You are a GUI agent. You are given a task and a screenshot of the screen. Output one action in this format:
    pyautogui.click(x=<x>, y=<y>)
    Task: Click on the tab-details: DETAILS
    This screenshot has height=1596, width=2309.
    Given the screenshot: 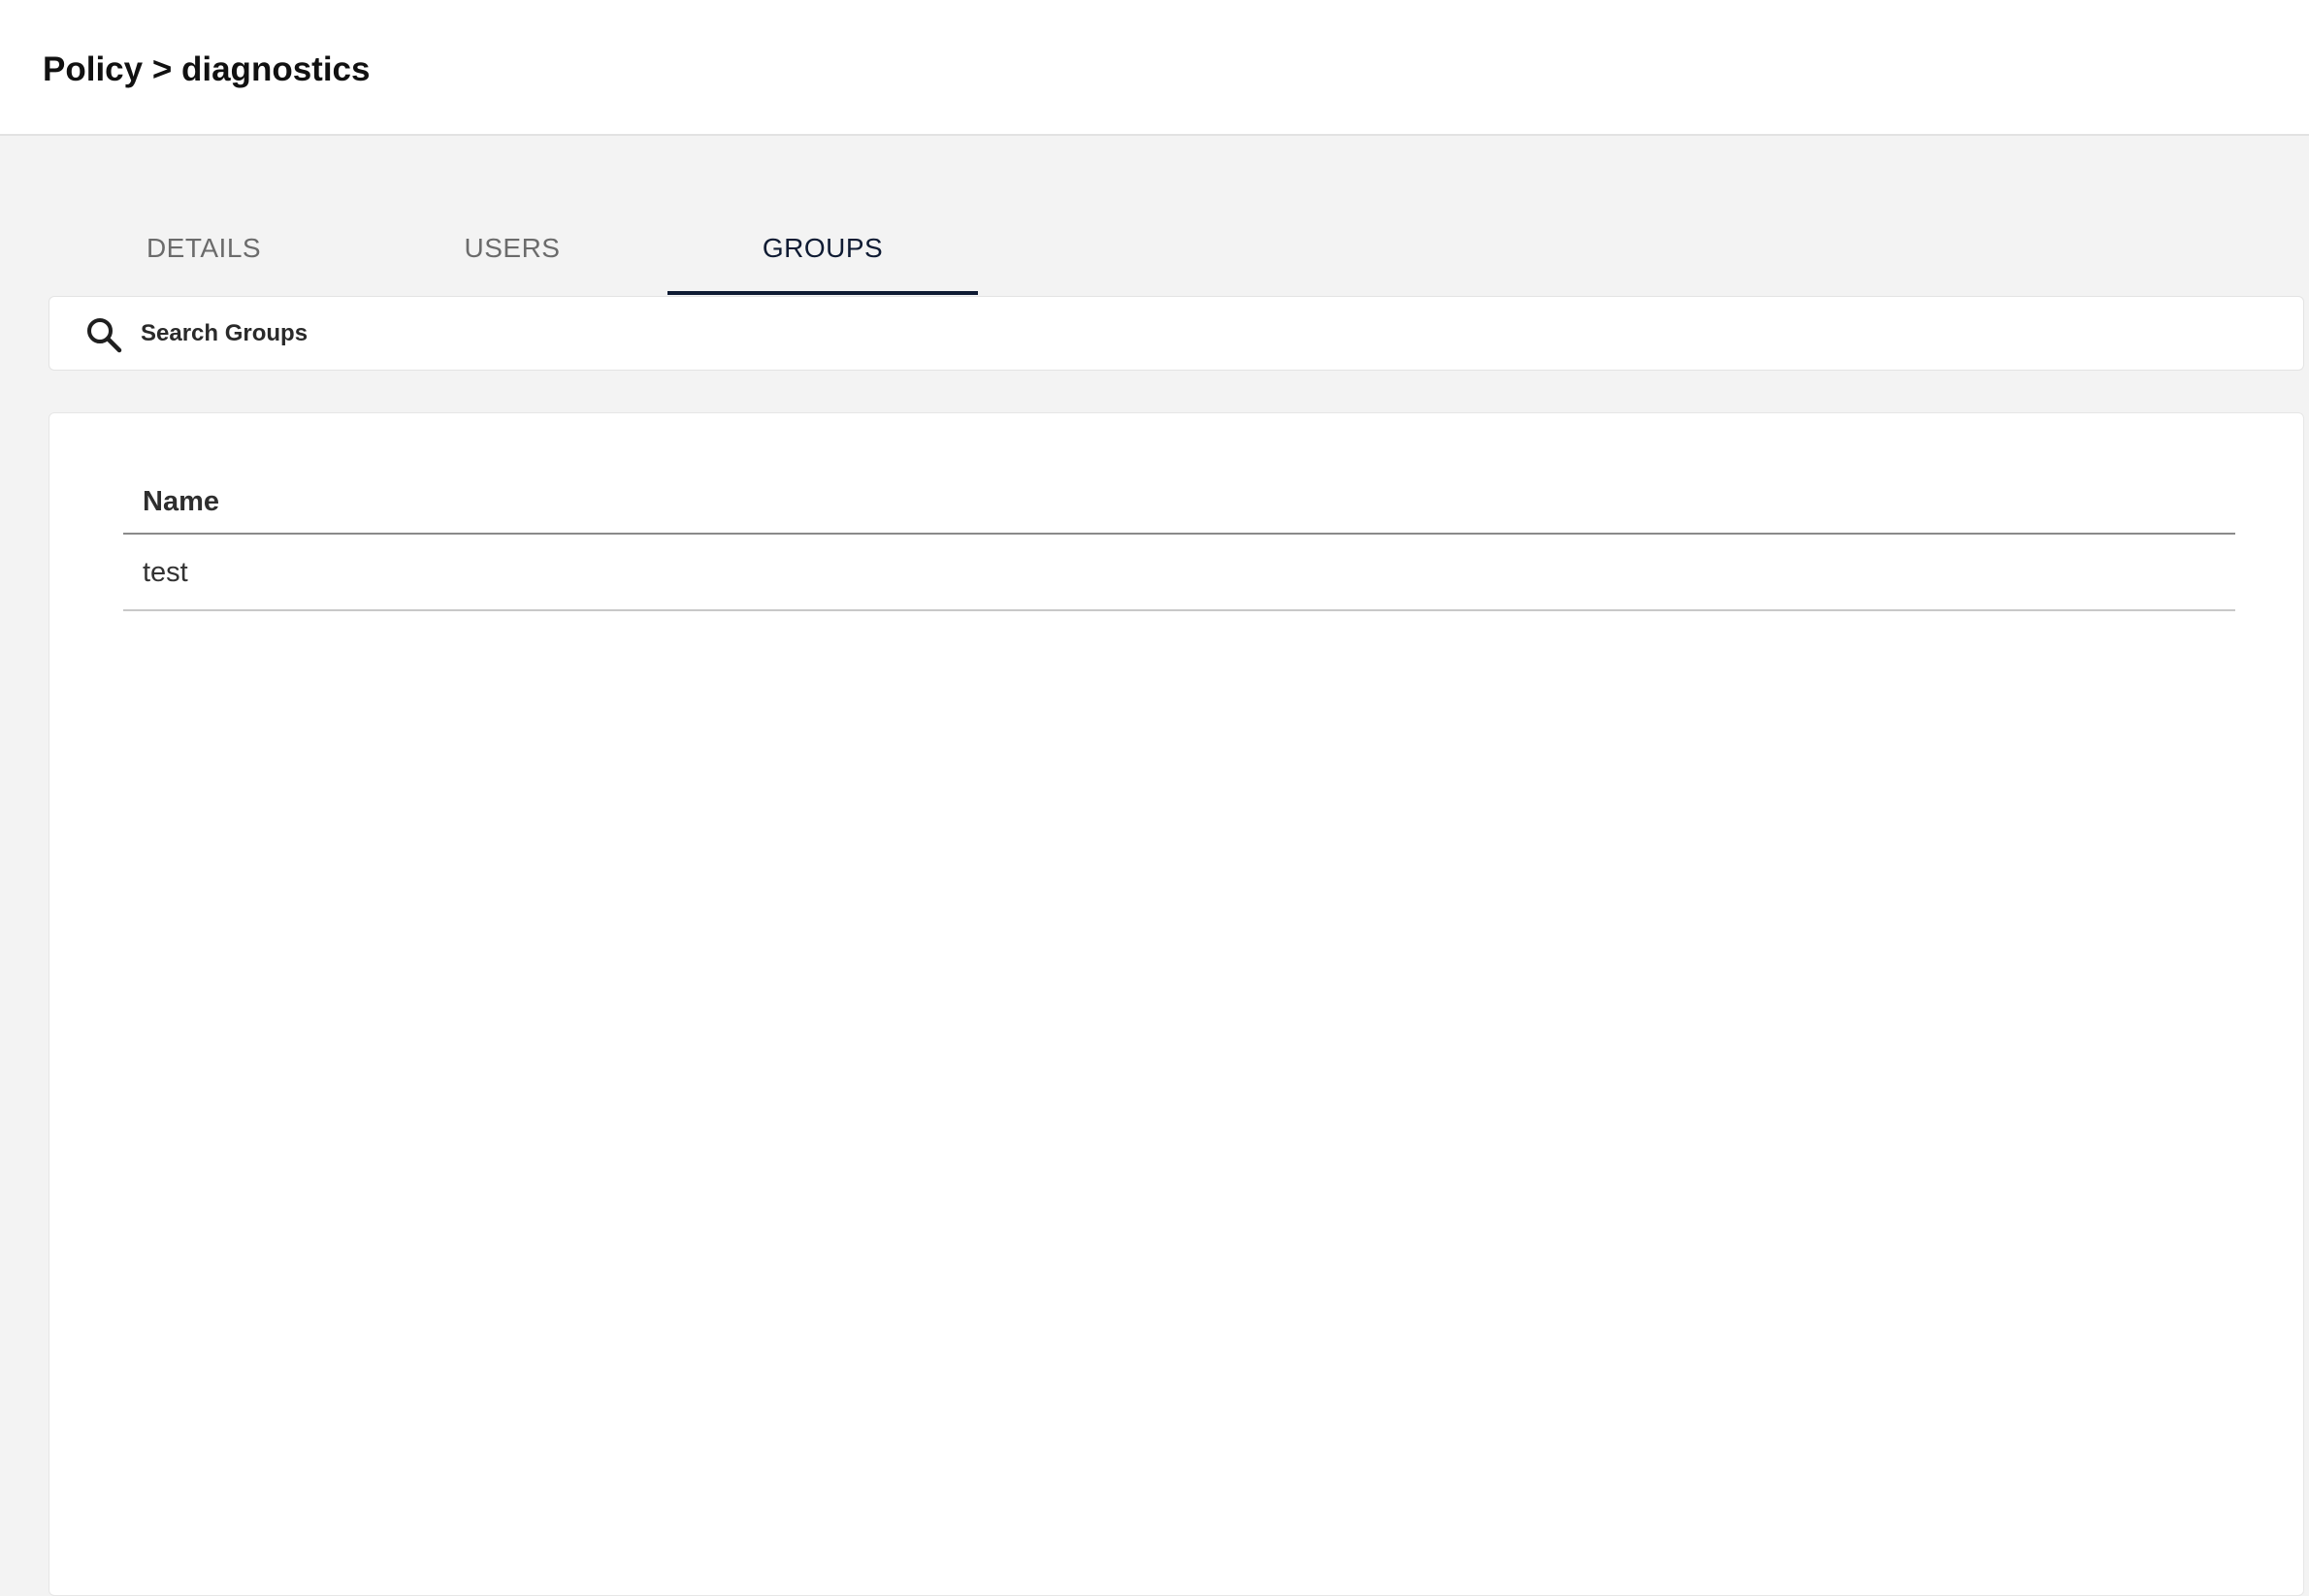 What is the action you would take?
    pyautogui.click(x=204, y=254)
    